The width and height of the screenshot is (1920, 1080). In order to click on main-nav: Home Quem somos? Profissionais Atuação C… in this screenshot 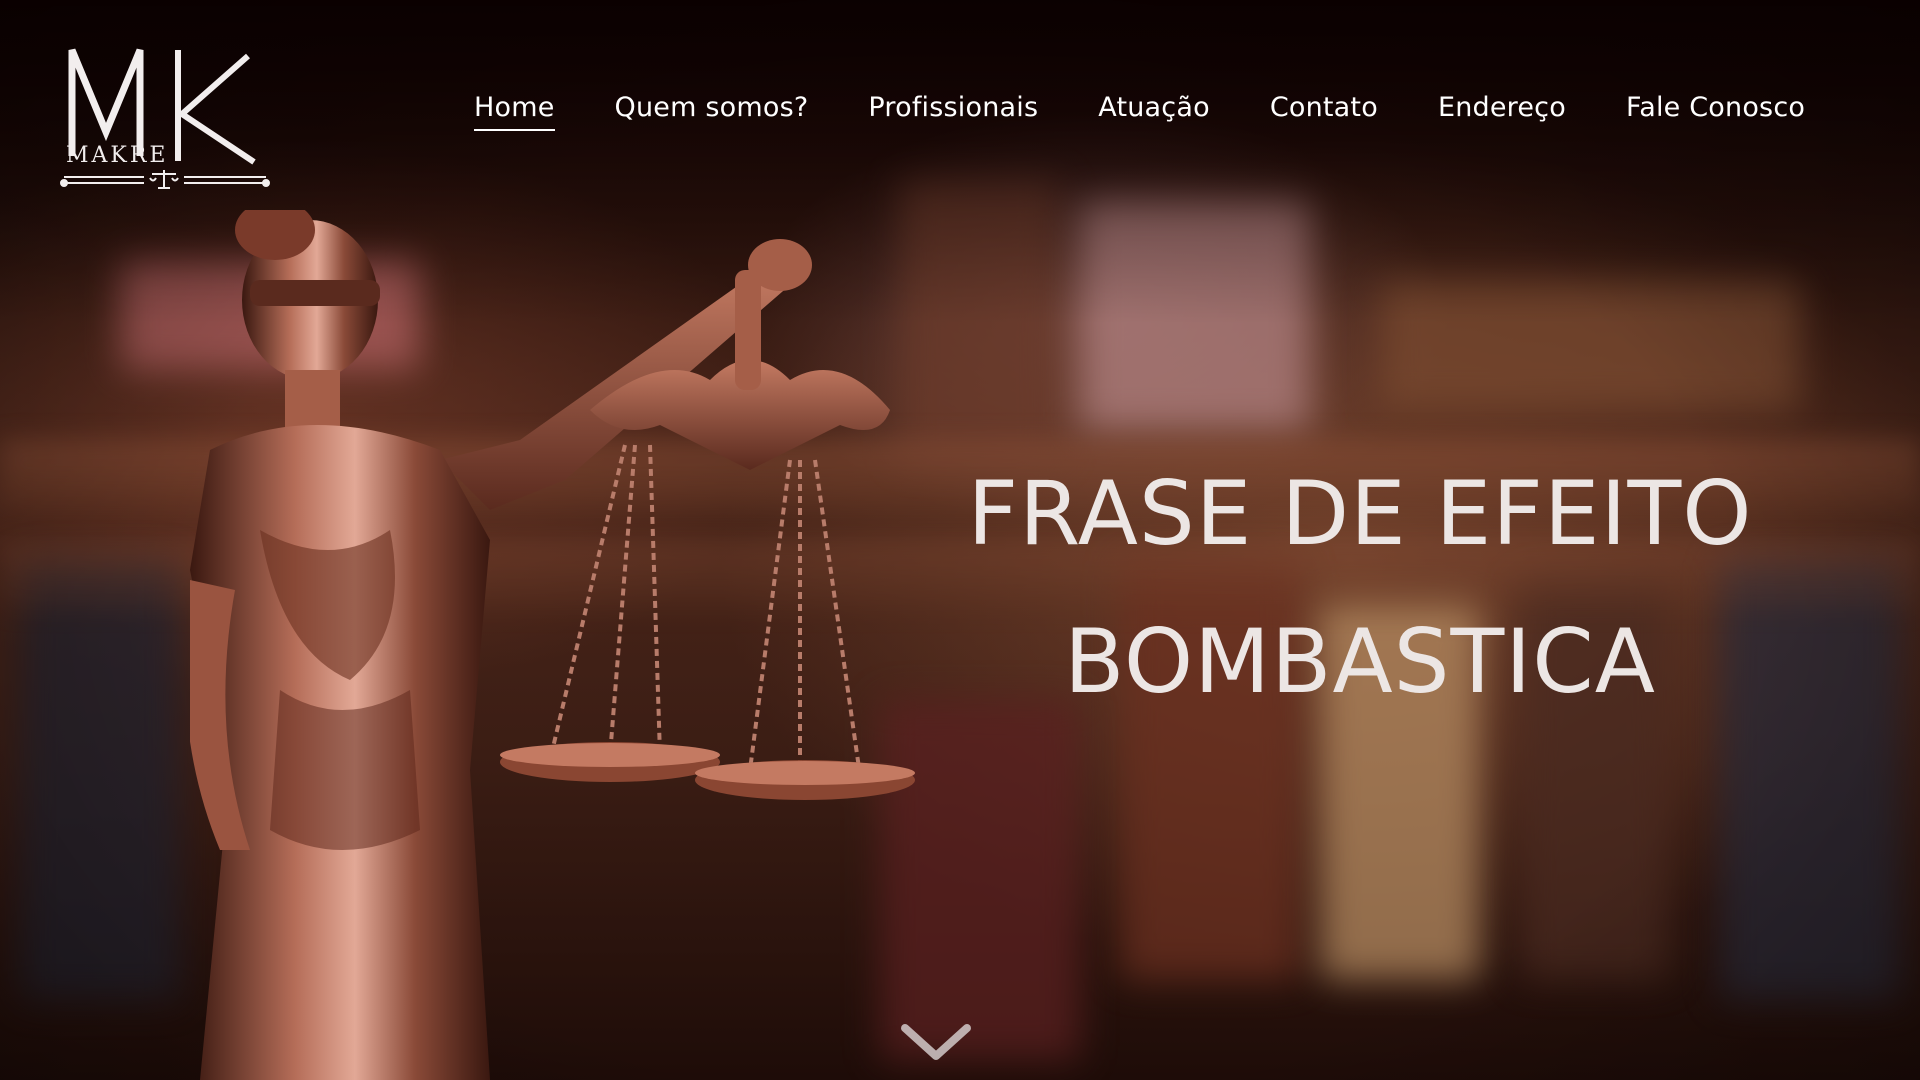, I will do `click(1169, 111)`.